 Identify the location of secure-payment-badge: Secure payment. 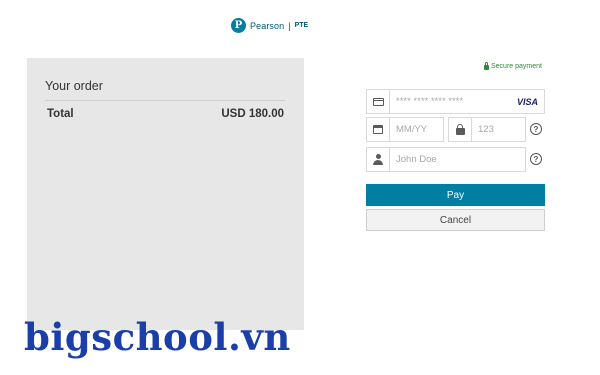
(513, 66).